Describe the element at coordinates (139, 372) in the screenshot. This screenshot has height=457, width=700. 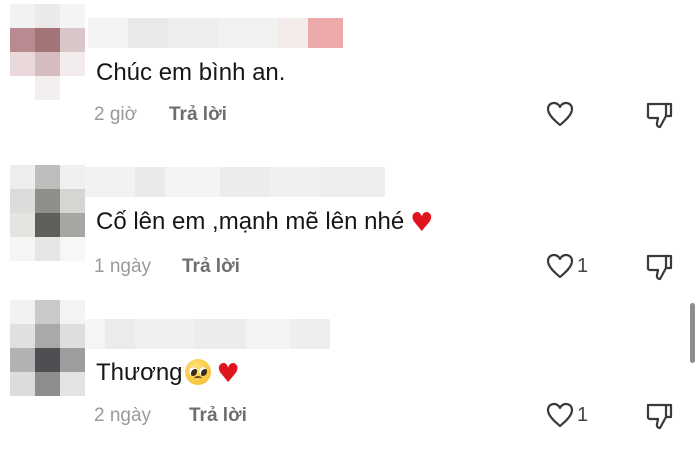
I see `comment-body: Thương` at that location.